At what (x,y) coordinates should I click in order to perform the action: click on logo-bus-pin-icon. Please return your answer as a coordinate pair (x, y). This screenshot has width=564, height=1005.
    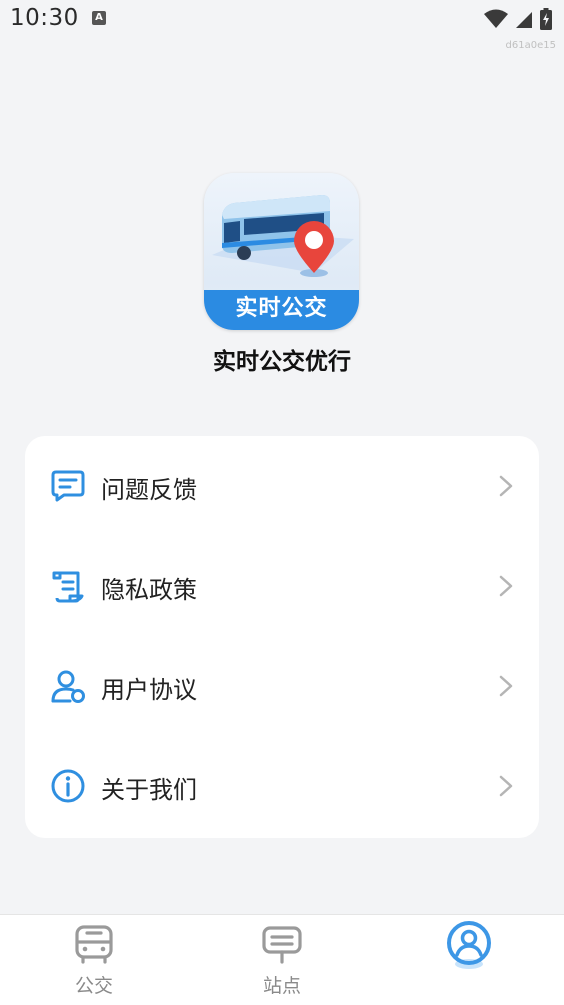
    Looking at the image, I should click on (283, 236).